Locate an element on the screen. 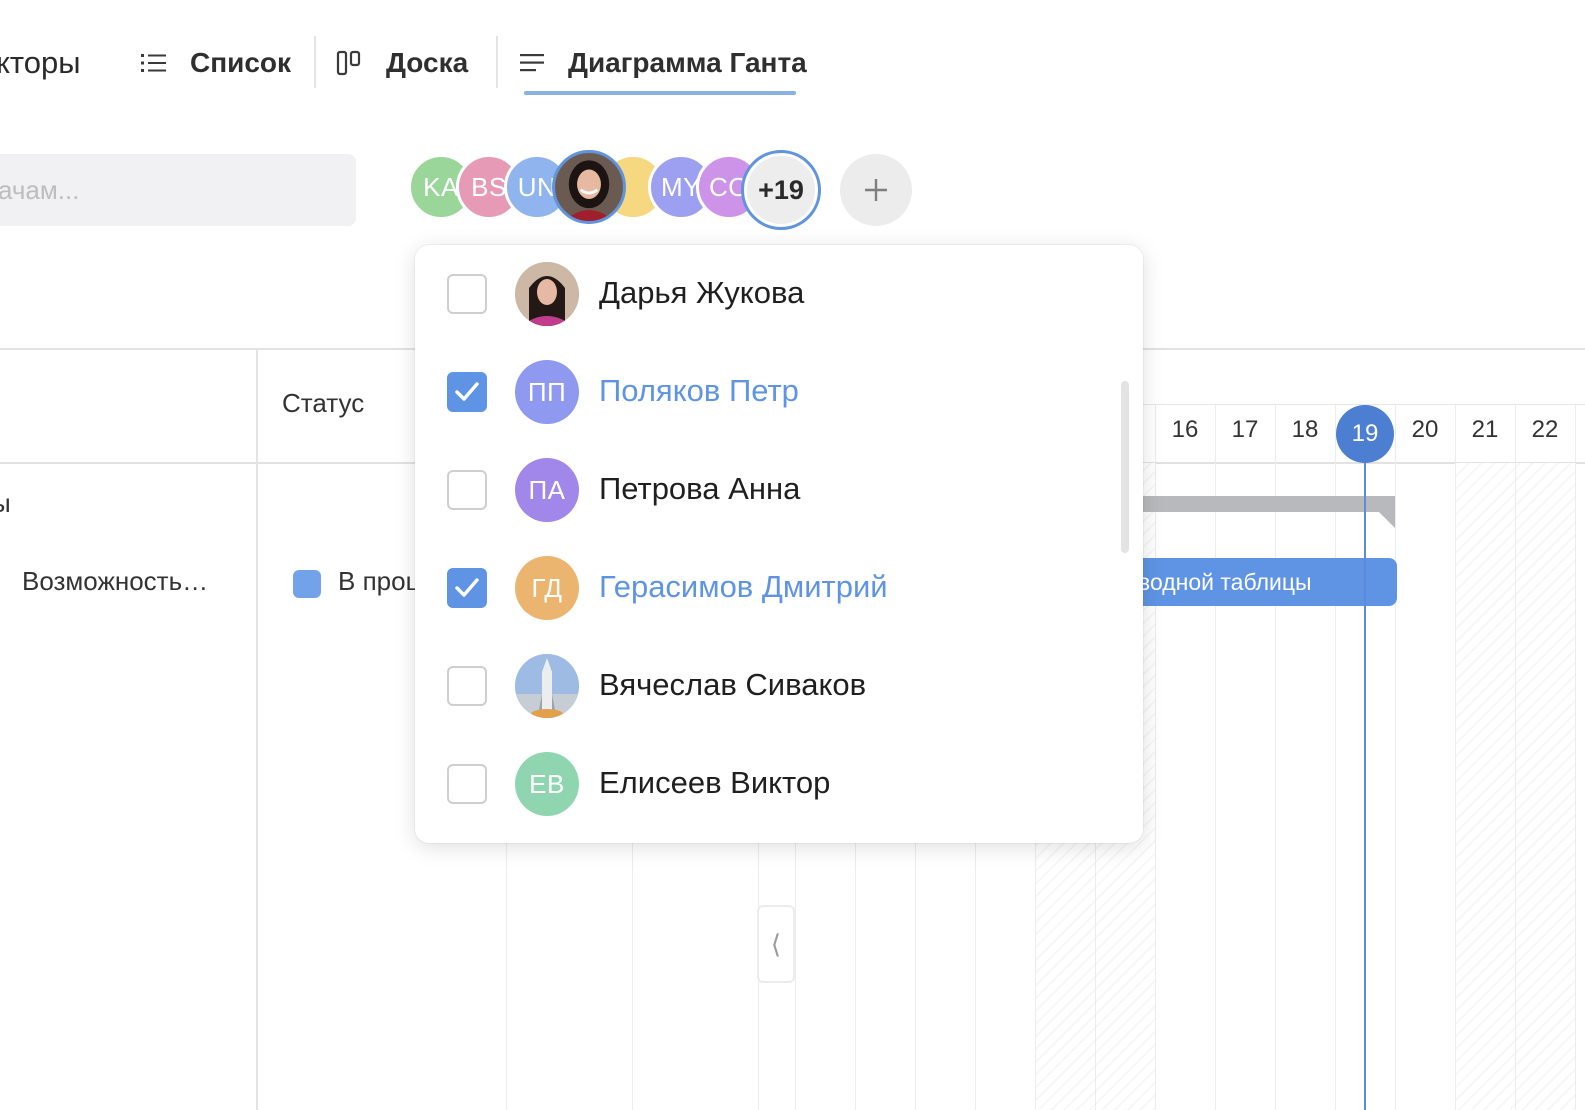 The image size is (1585, 1110). tab-projects-partial: кторы is located at coordinates (40, 63).